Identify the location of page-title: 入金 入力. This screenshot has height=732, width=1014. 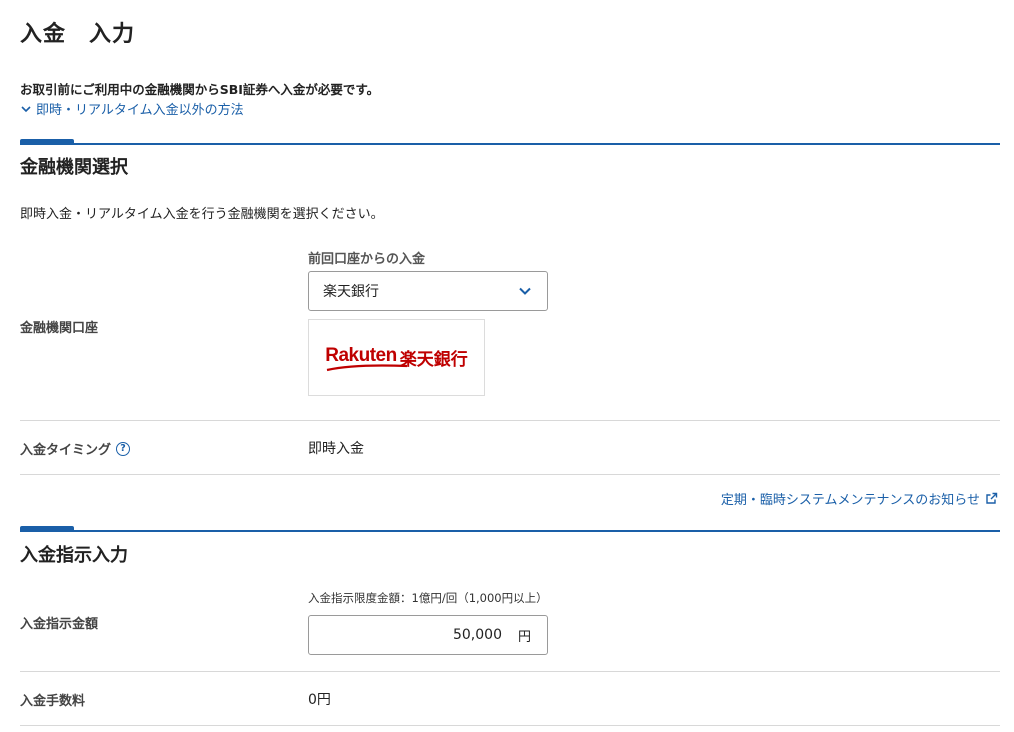
(78, 34).